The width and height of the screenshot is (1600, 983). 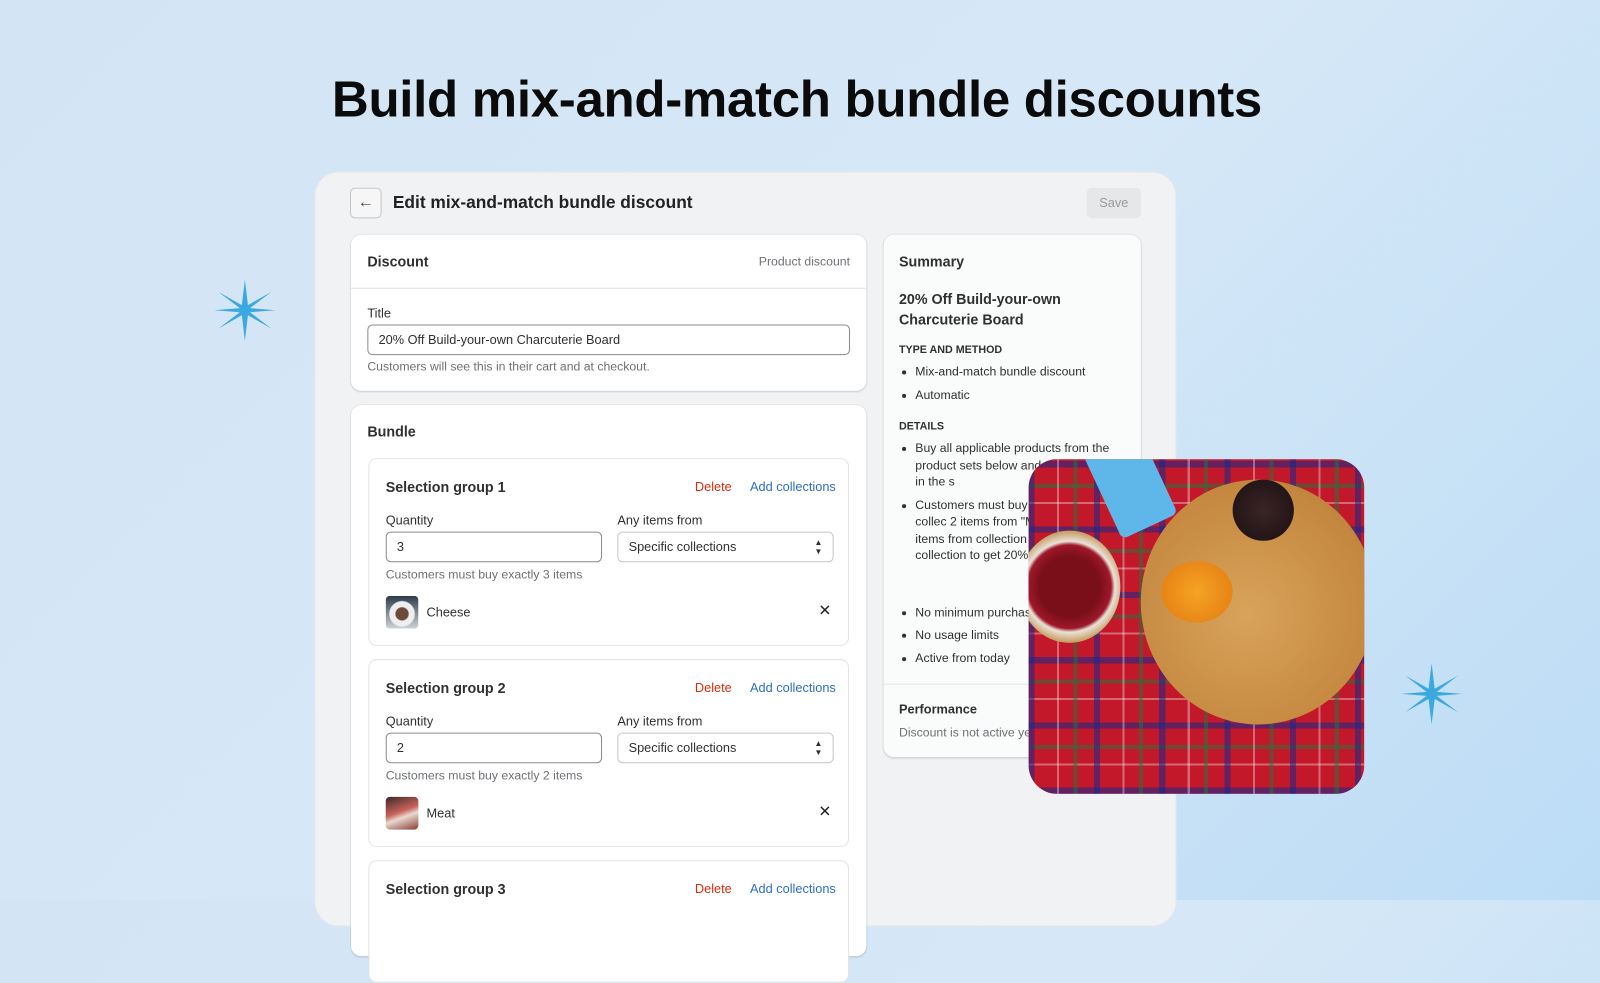 I want to click on discount-heading: Discount, so click(x=398, y=261).